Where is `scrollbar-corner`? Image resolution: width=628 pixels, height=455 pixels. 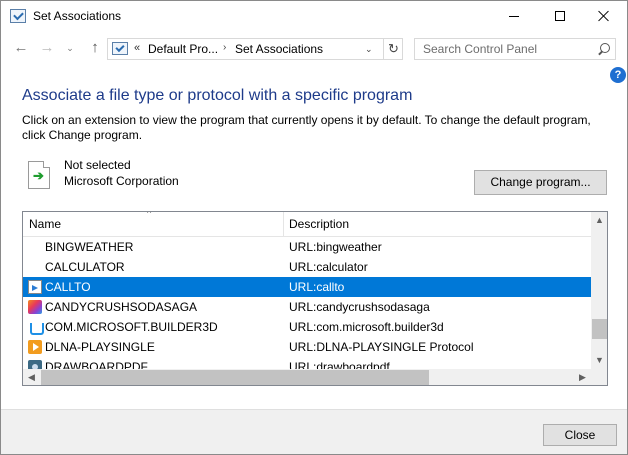 scrollbar-corner is located at coordinates (599, 377).